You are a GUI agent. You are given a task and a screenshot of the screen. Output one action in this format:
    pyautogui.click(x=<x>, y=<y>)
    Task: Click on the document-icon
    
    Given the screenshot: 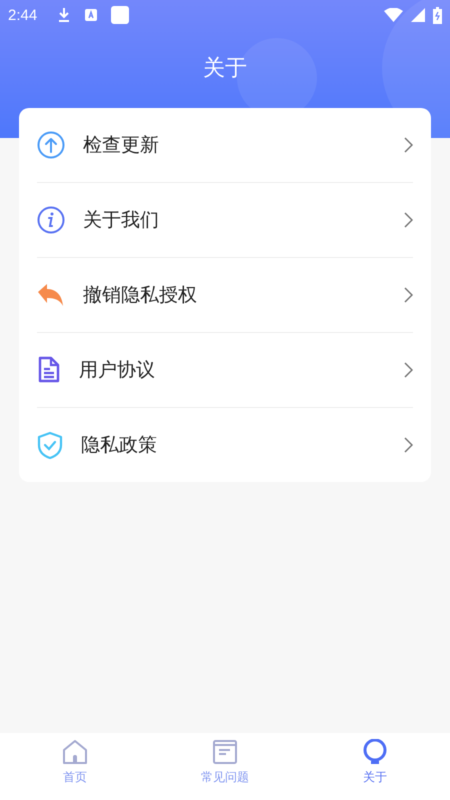 What is the action you would take?
    pyautogui.click(x=49, y=370)
    